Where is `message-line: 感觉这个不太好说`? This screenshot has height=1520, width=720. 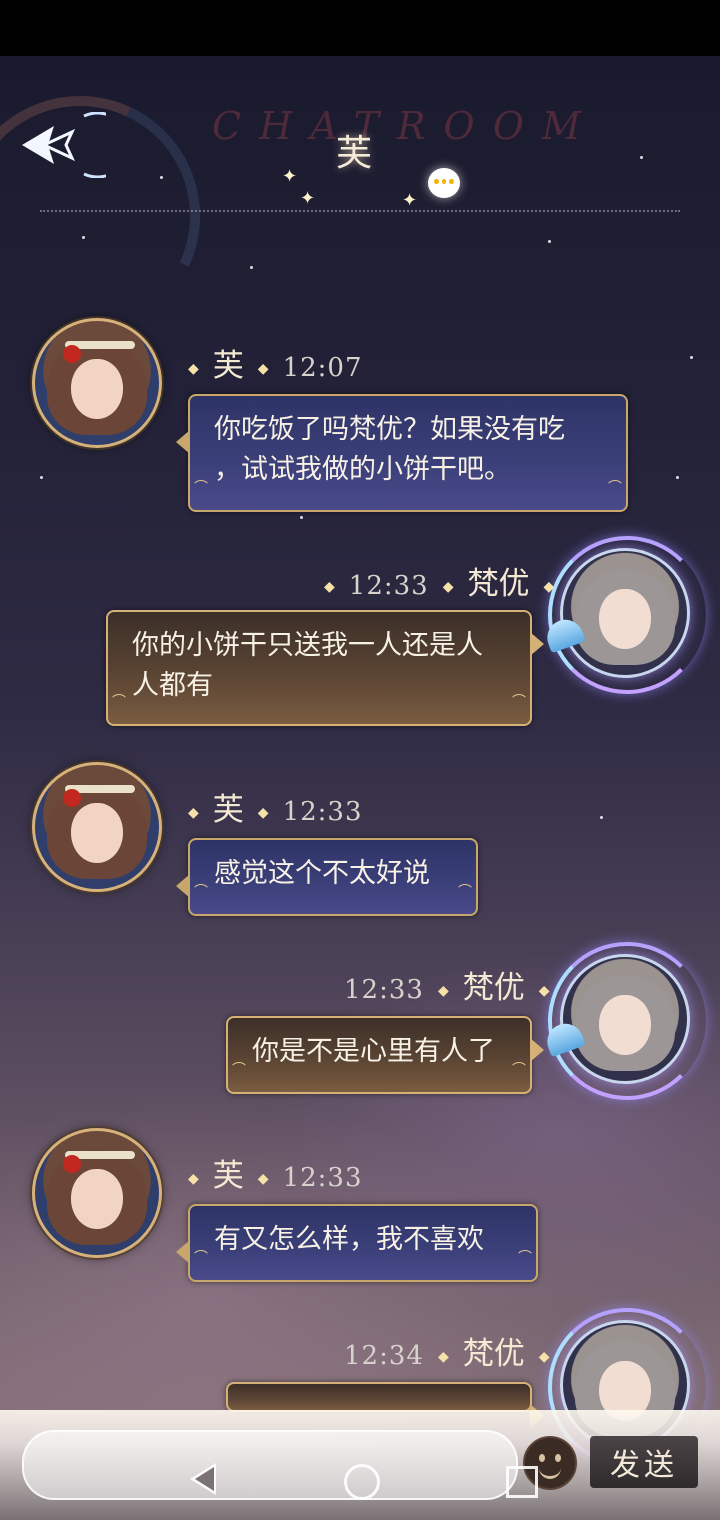 message-line: 感觉这个不太好说 is located at coordinates (322, 873).